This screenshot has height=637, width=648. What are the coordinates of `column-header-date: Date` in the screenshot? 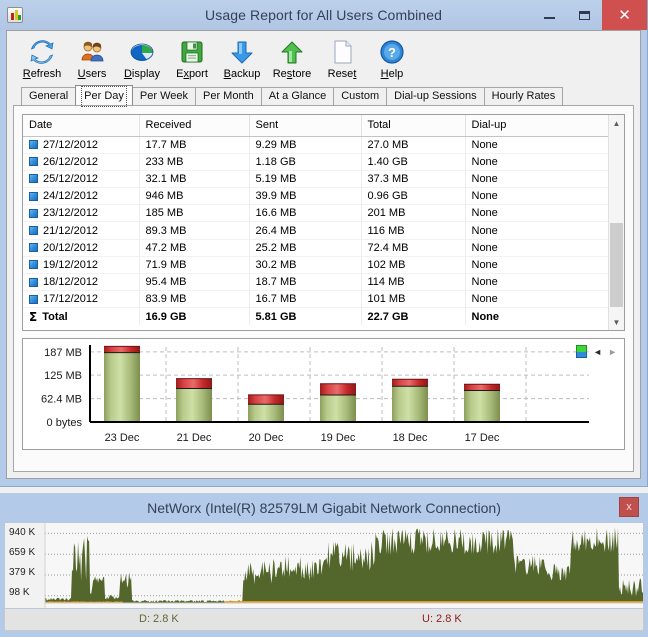 It's located at (81, 126).